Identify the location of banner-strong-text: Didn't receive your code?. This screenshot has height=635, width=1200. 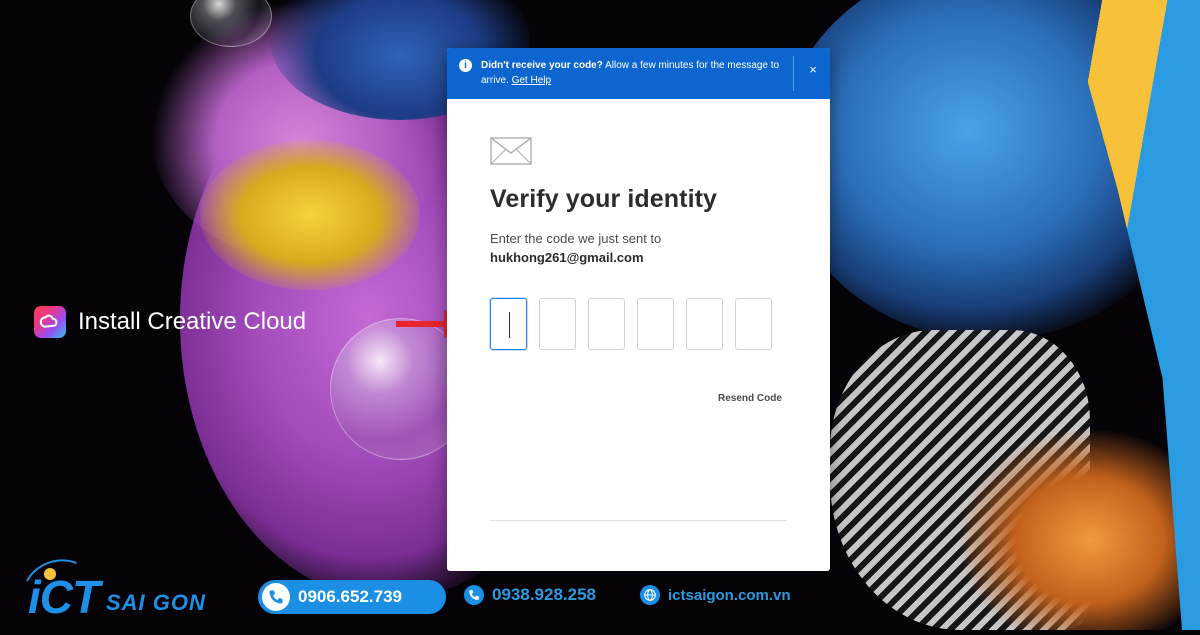
(542, 65).